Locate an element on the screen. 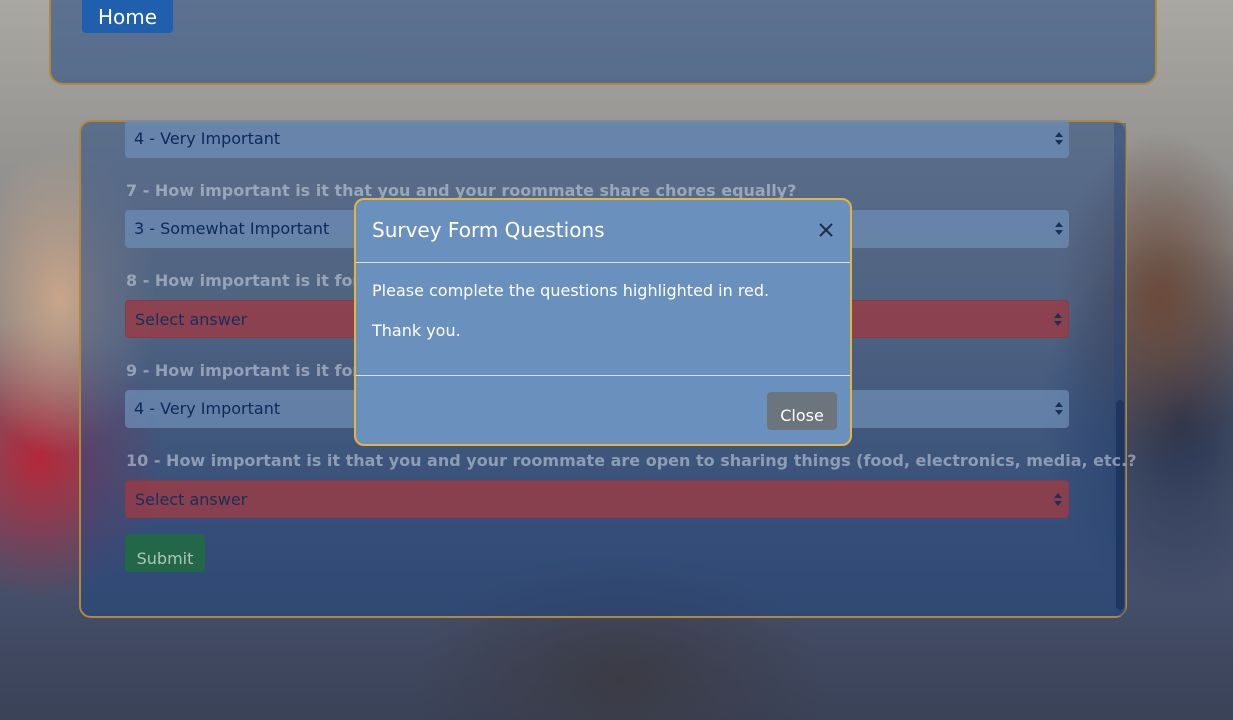  modal-title: Survey Form Questions is located at coordinates (488, 230).